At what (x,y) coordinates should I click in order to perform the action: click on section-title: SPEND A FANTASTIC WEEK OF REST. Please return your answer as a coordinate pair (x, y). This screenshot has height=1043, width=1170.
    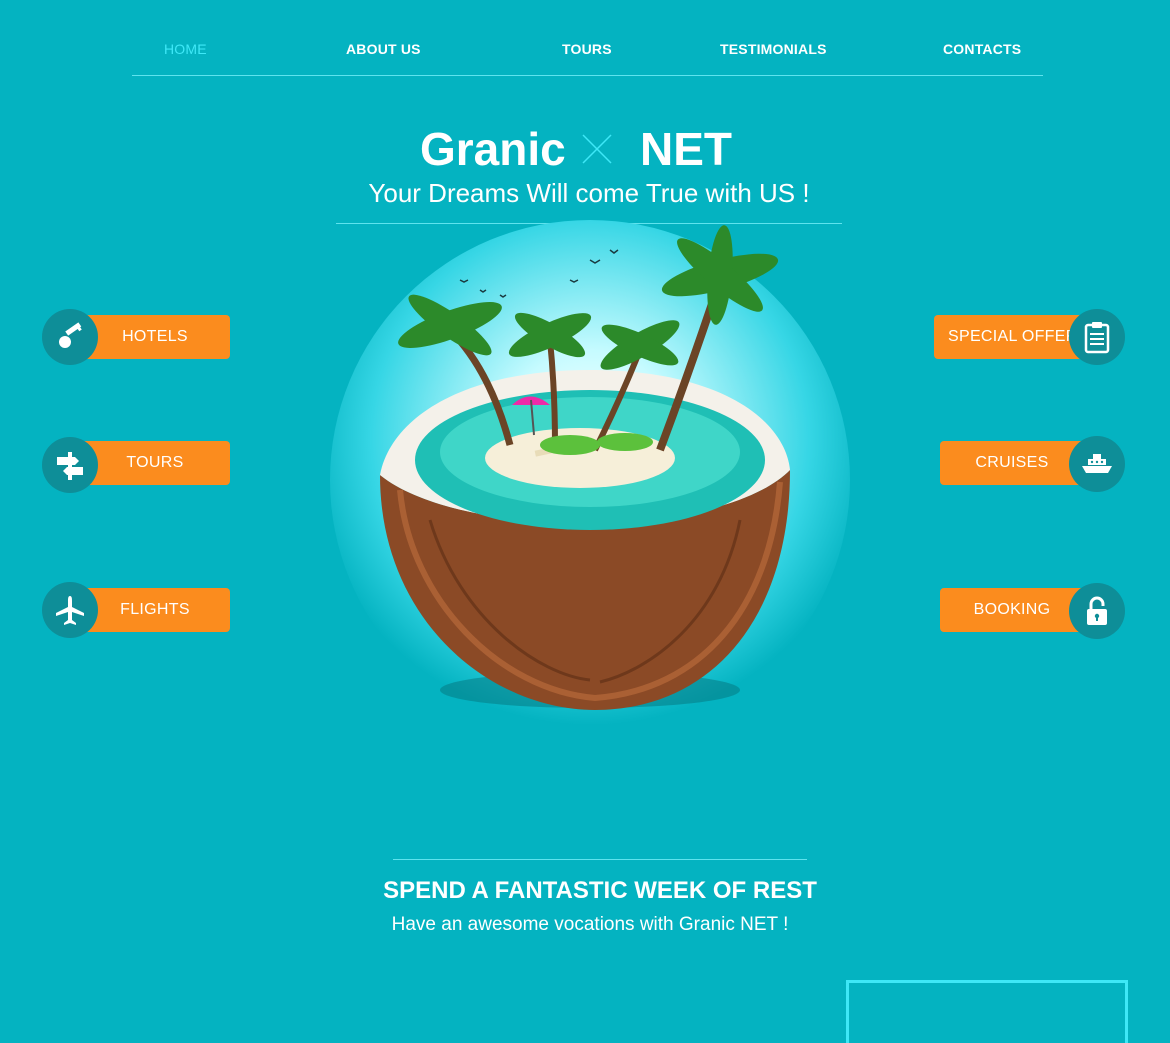
    Looking at the image, I should click on (600, 890).